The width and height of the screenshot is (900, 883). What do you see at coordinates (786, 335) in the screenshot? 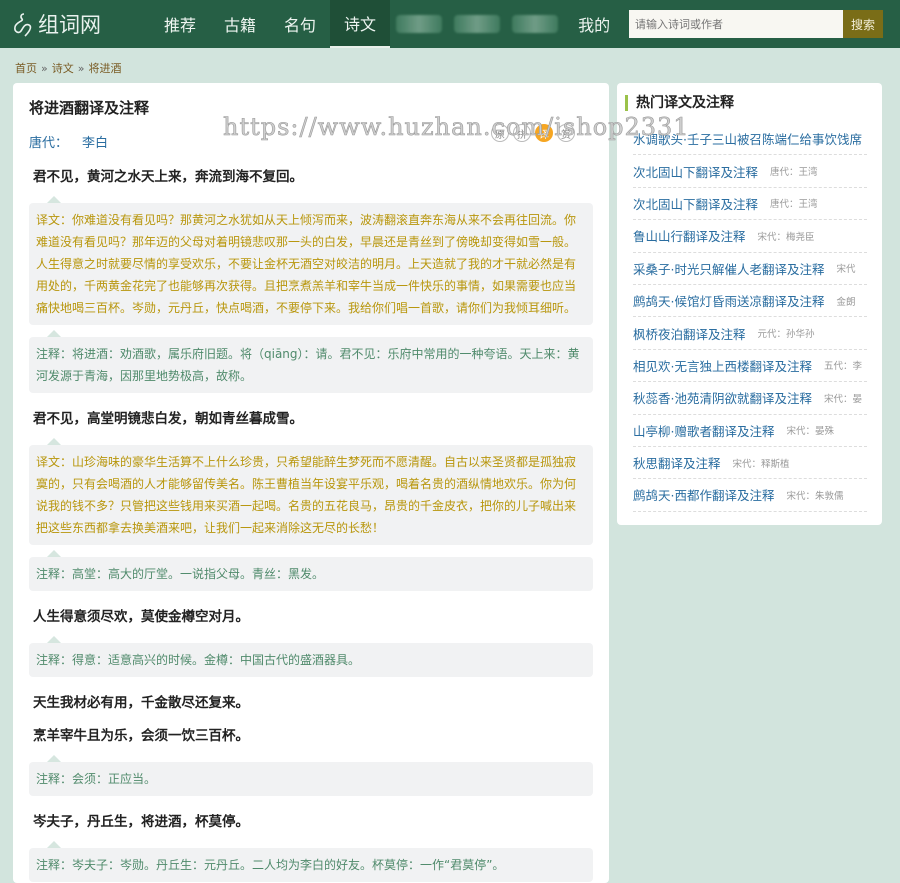
I see `item-author: 元代：孙华孙` at bounding box center [786, 335].